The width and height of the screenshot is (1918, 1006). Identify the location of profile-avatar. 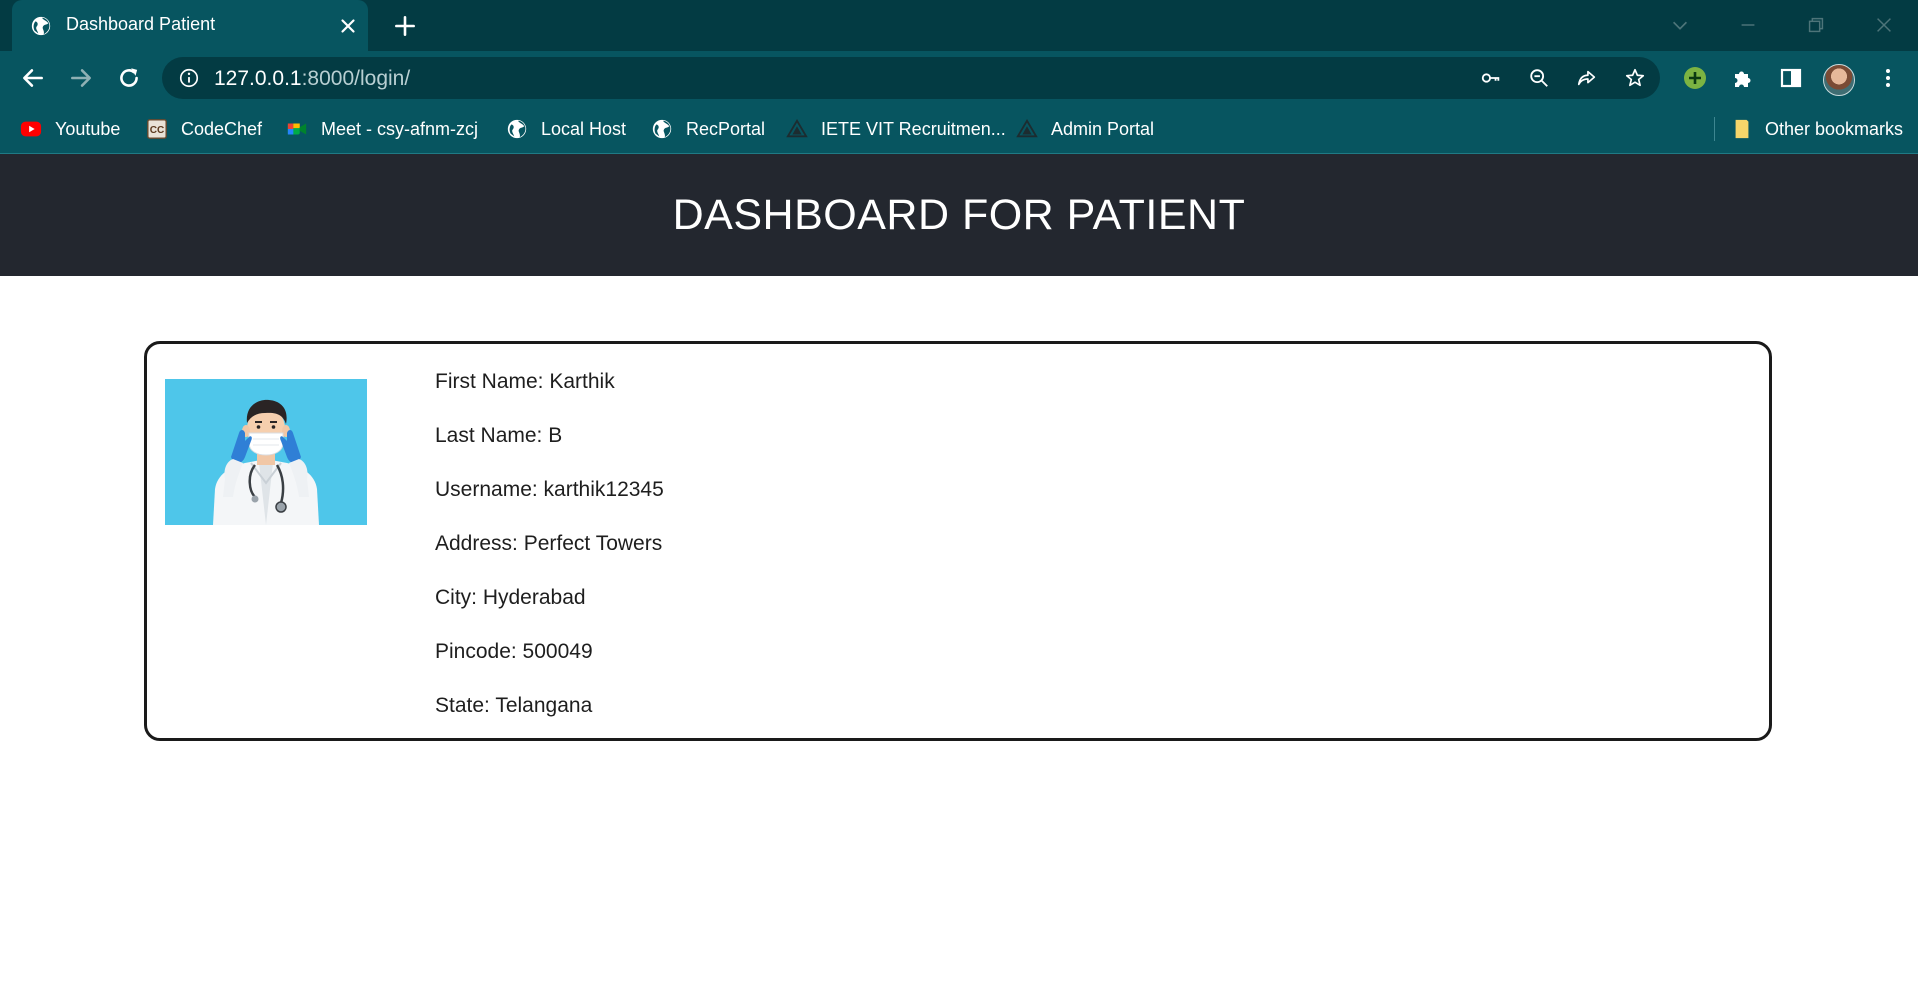
(1839, 80).